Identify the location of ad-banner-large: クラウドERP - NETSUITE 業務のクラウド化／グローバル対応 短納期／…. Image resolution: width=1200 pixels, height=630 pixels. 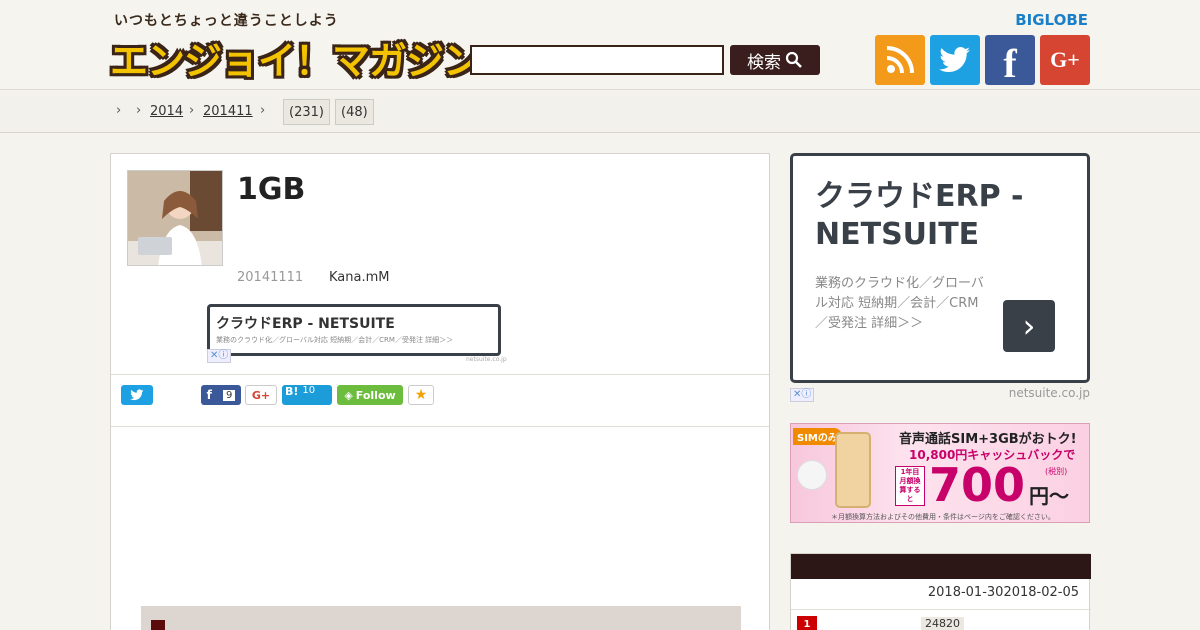
(940, 268).